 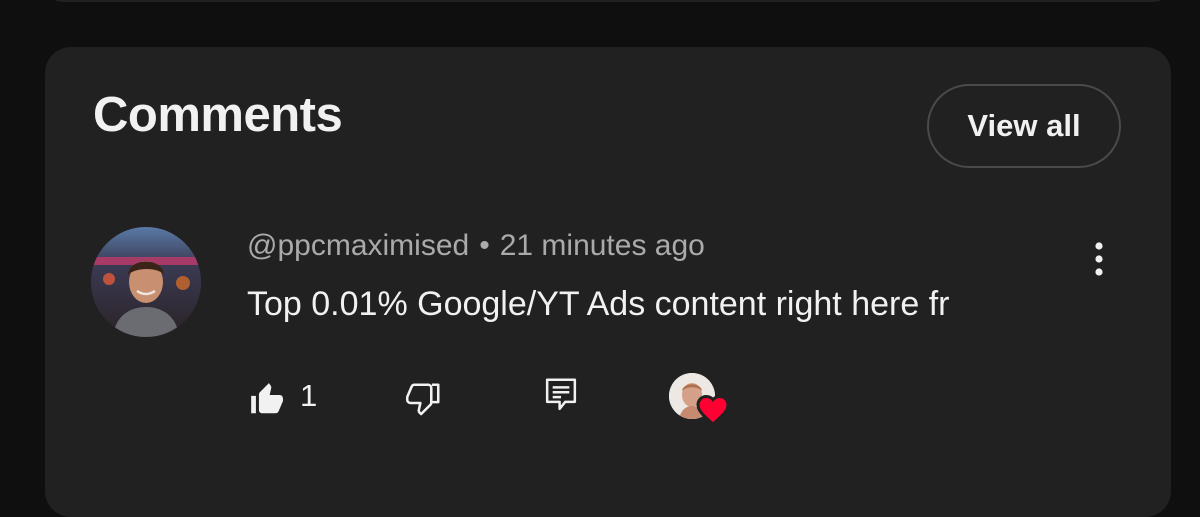 I want to click on comment-meta: @ppcmaximised • 21 minutes ago, so click(x=476, y=246).